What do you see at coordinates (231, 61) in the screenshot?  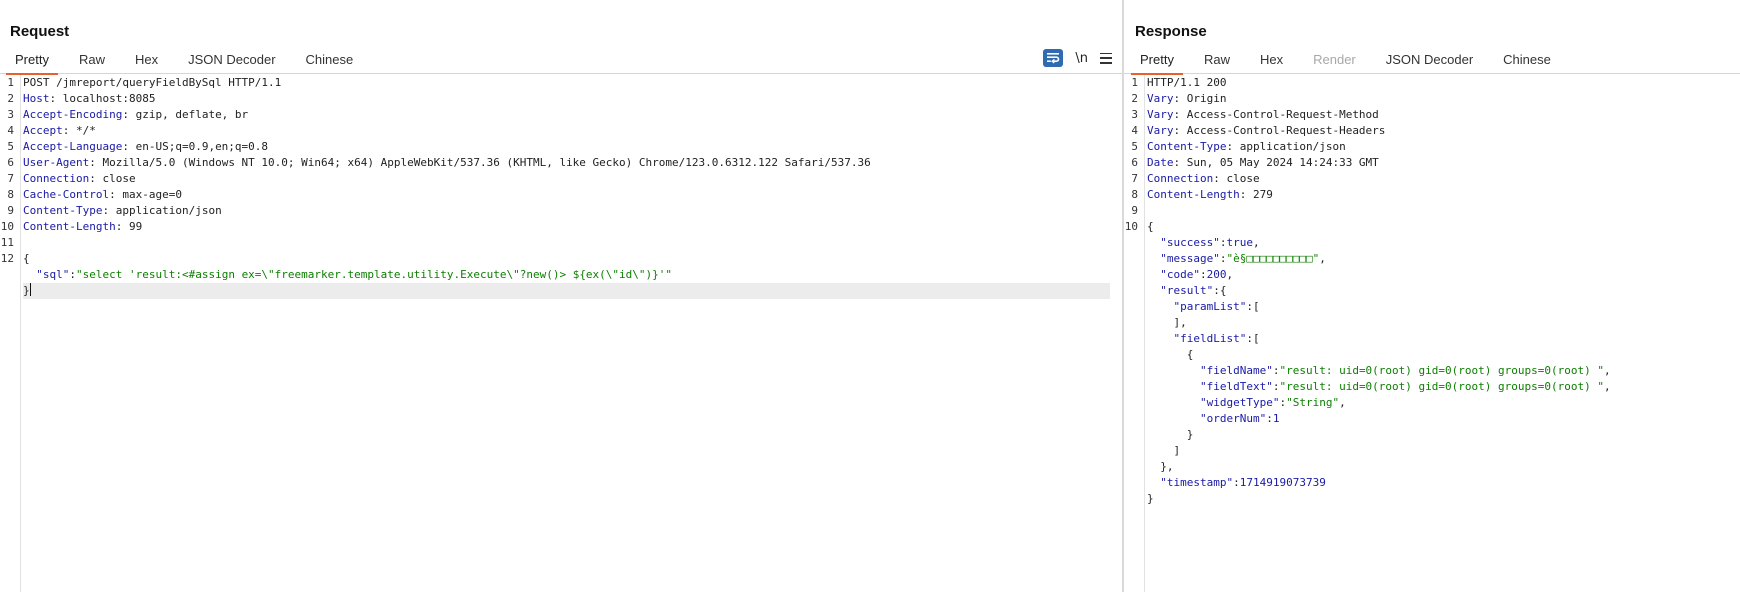 I see `request-tab-json-decoder: JSON Decoder` at bounding box center [231, 61].